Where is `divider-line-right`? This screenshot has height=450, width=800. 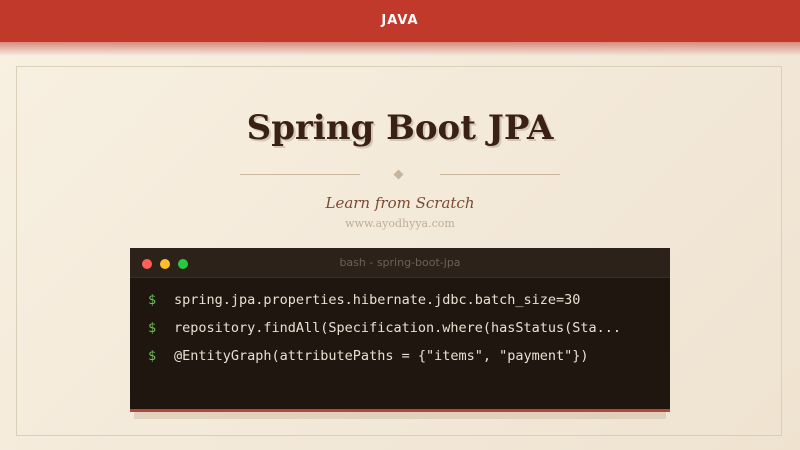 divider-line-right is located at coordinates (500, 174).